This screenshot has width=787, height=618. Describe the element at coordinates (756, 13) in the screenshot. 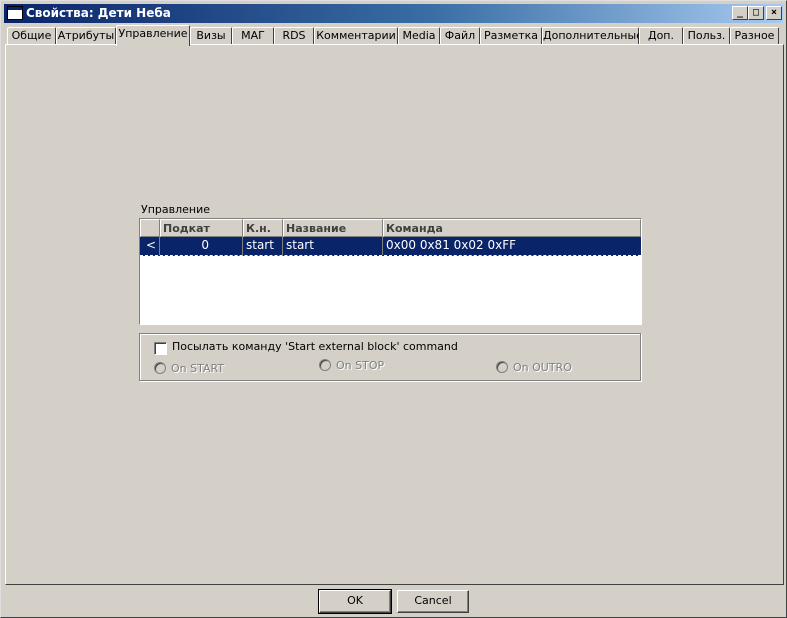

I see `maximize-button: □` at that location.